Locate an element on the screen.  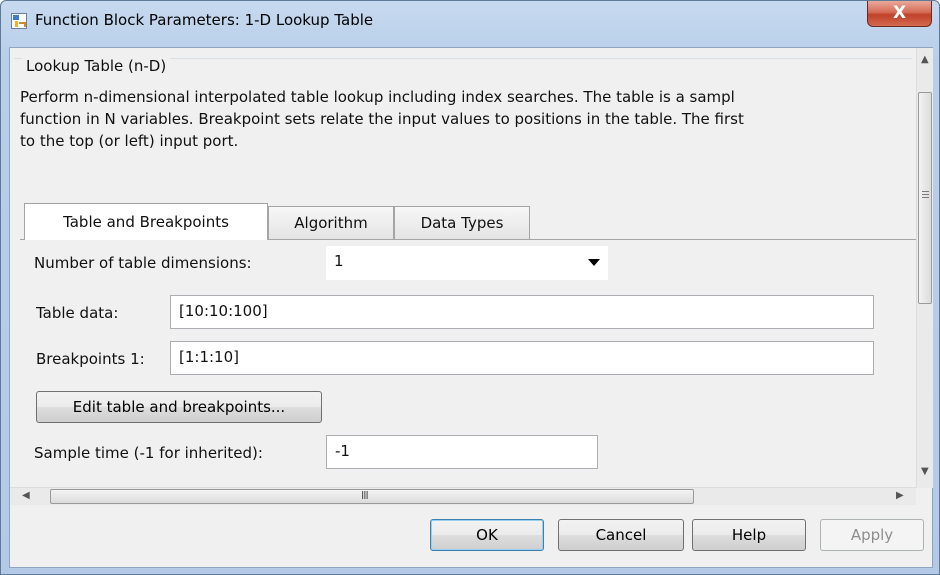
scroll-left-icon: ◀ is located at coordinates (26, 495).